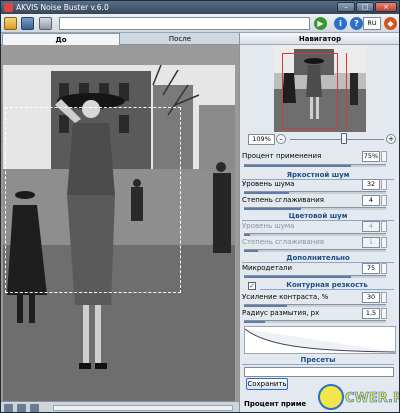  Describe the element at coordinates (327, 285) in the screenshot. I see `edge-sharpness-label: Контурная резкость` at that location.